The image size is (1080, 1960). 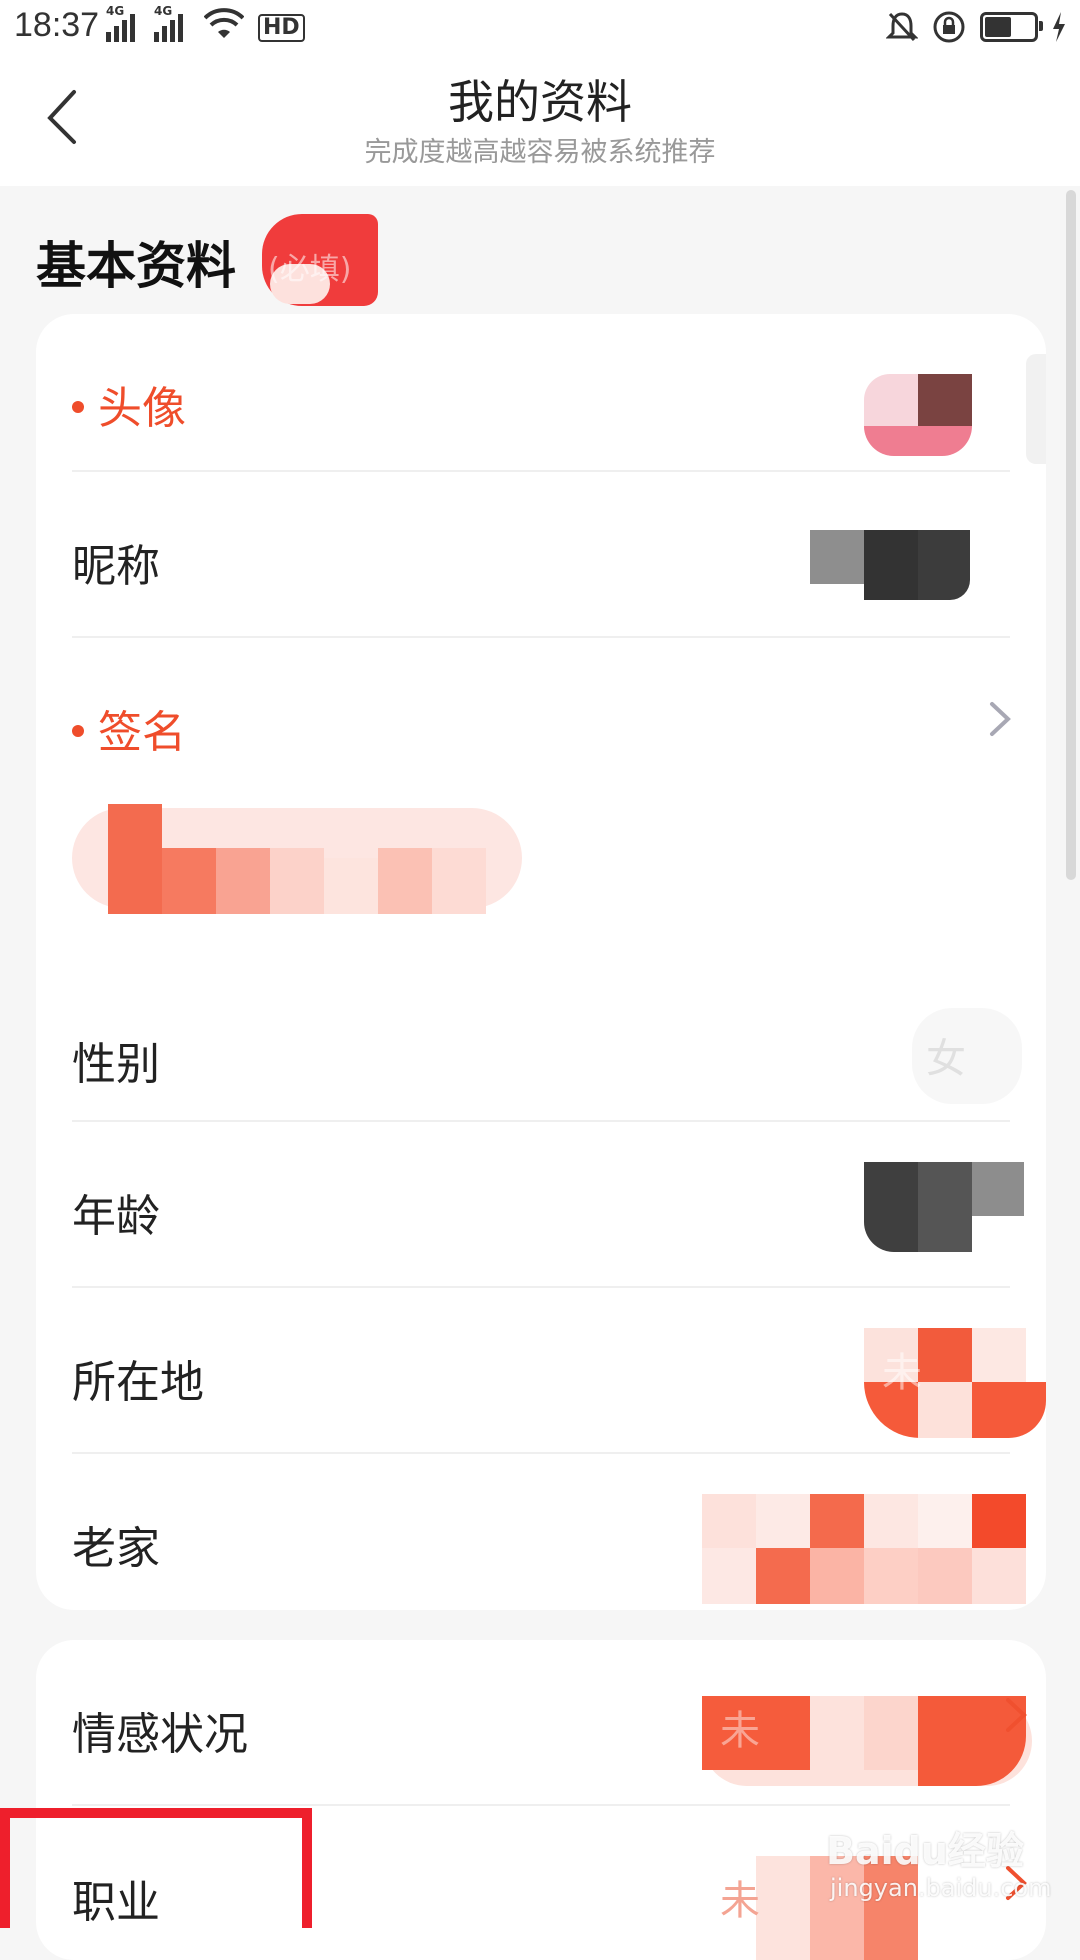 What do you see at coordinates (946, 1059) in the screenshot?
I see `gender-value: 女` at bounding box center [946, 1059].